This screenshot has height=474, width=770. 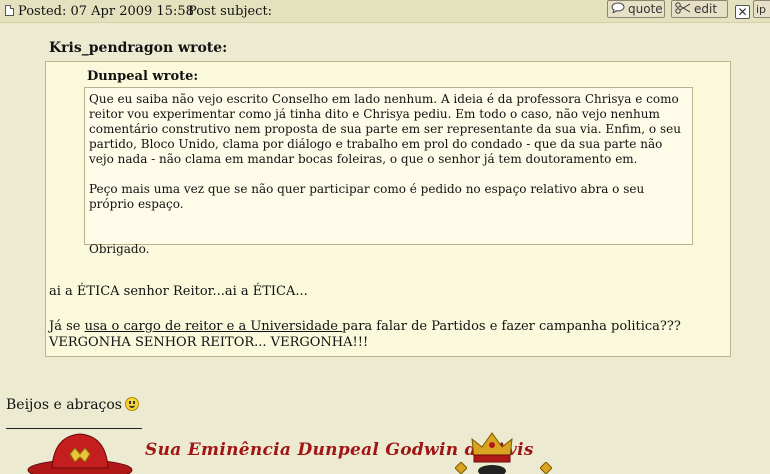 What do you see at coordinates (132, 404) in the screenshot?
I see `smiley-icon` at bounding box center [132, 404].